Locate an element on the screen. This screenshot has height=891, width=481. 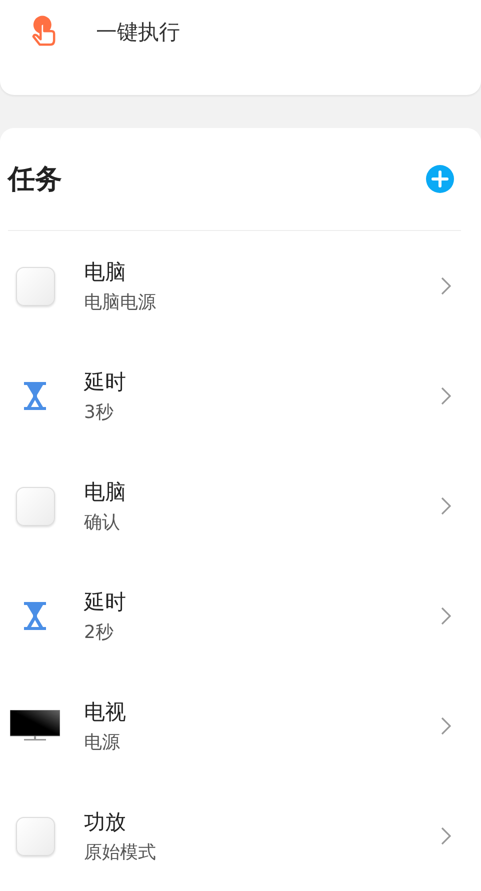
task-detail: 2秒 is located at coordinates (99, 632).